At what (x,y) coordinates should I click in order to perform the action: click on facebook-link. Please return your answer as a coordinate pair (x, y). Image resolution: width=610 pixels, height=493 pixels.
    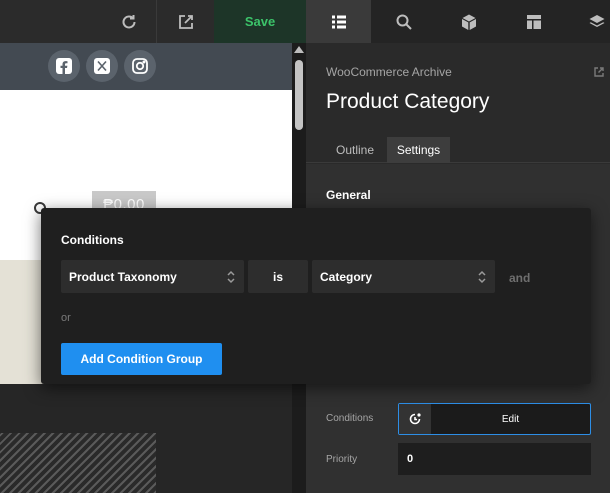
    Looking at the image, I should click on (64, 66).